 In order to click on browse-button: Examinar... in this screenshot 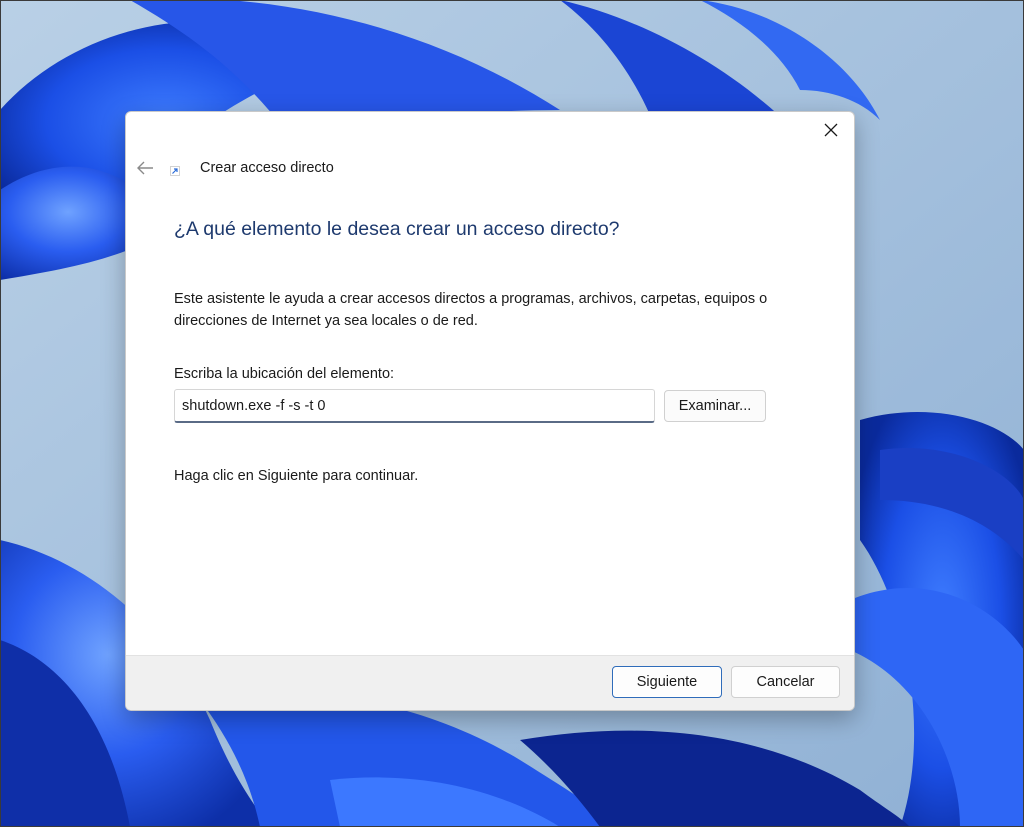, I will do `click(715, 406)`.